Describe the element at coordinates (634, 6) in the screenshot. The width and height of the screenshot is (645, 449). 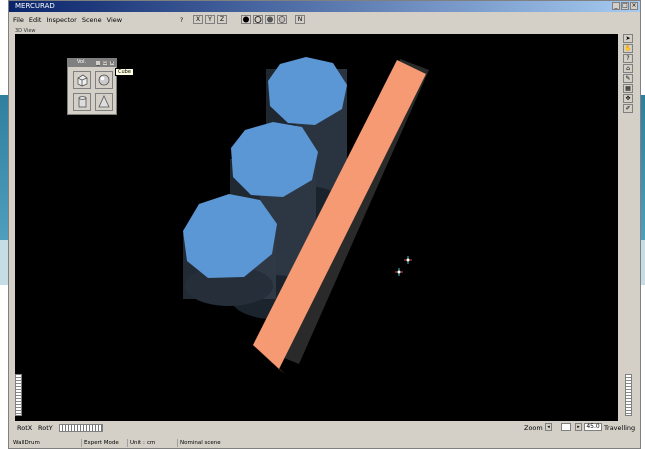
I see `close-button: ×` at that location.